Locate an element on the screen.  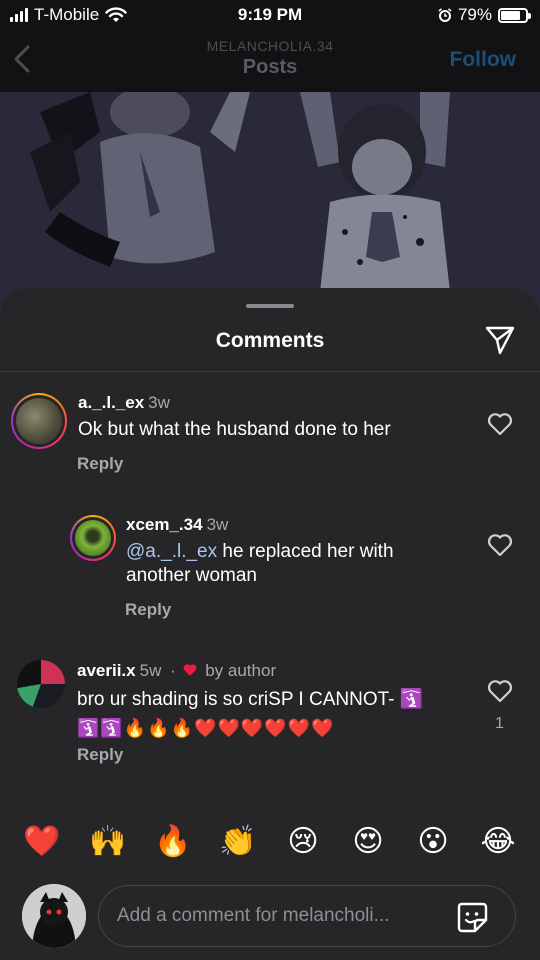
author-tag: by author is located at coordinates (241, 670).